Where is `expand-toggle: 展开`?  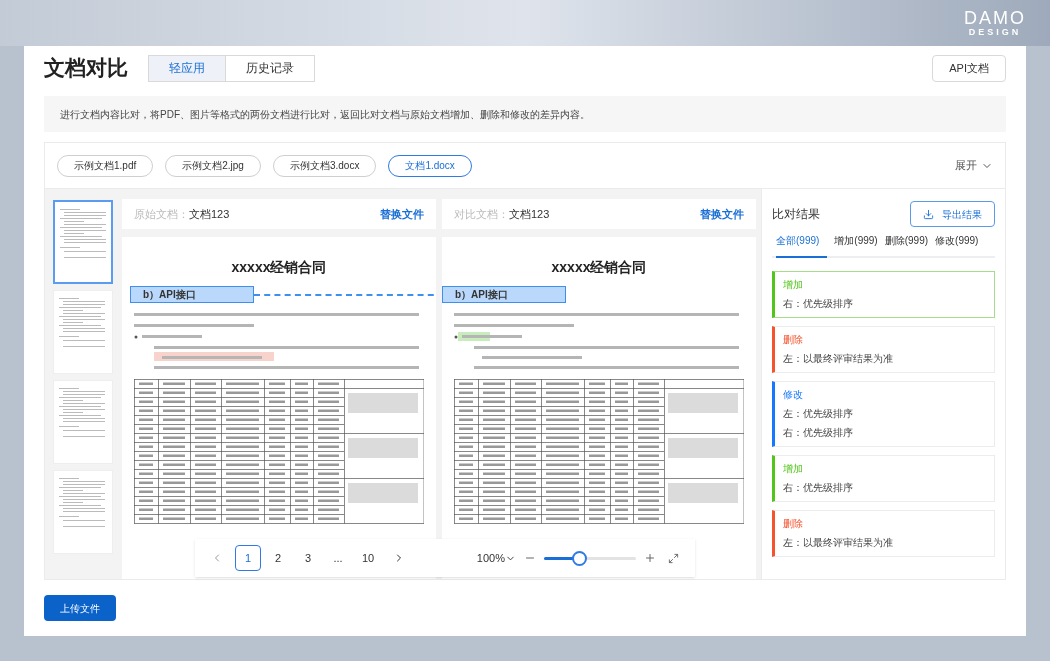 expand-toggle: 展开 is located at coordinates (974, 165).